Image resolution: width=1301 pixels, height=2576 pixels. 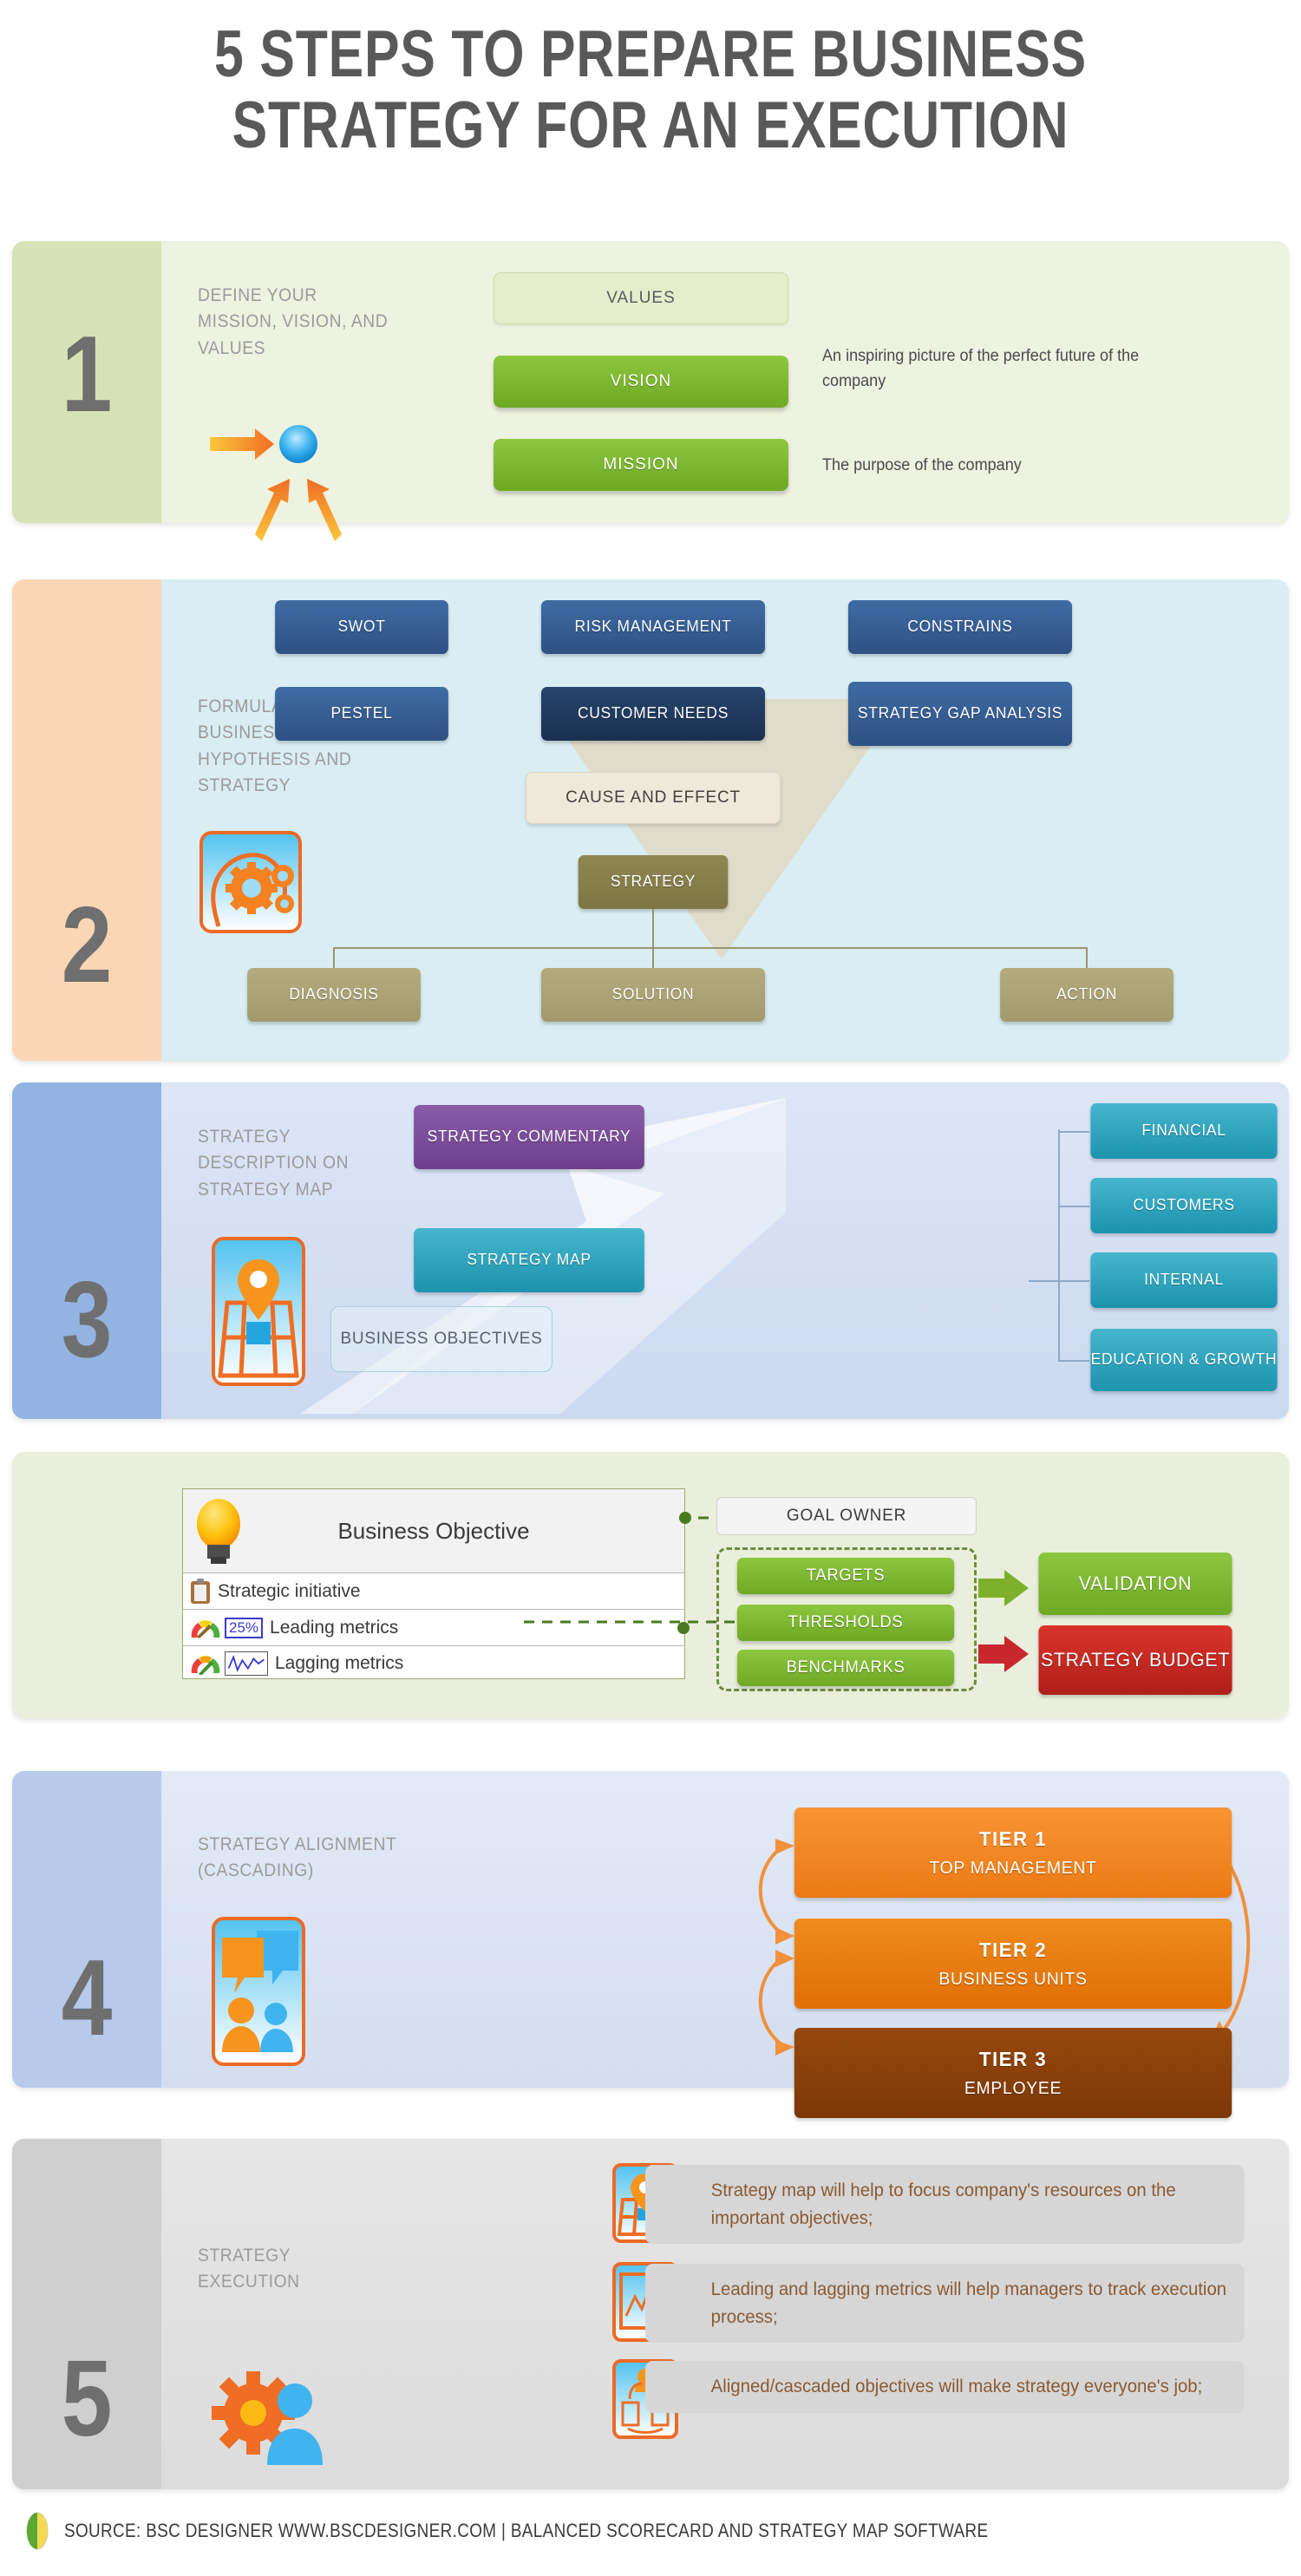 What do you see at coordinates (1184, 1205) in the screenshot?
I see `perspective-customers: CUSTOMERS` at bounding box center [1184, 1205].